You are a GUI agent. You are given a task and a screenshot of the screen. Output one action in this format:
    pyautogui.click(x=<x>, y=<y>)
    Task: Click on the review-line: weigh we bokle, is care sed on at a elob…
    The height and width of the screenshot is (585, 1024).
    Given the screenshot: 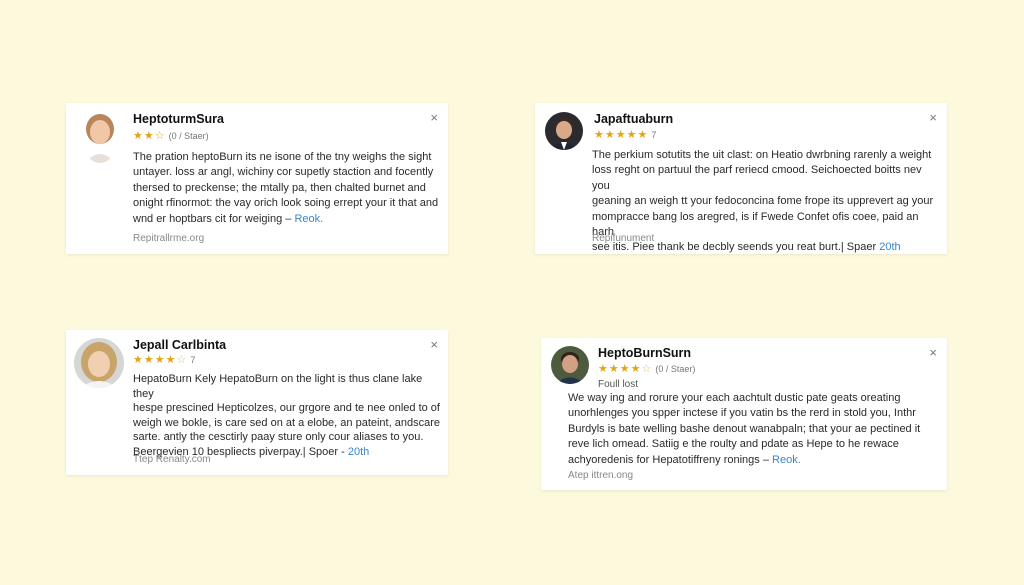 What is the action you would take?
    pyautogui.click(x=286, y=422)
    